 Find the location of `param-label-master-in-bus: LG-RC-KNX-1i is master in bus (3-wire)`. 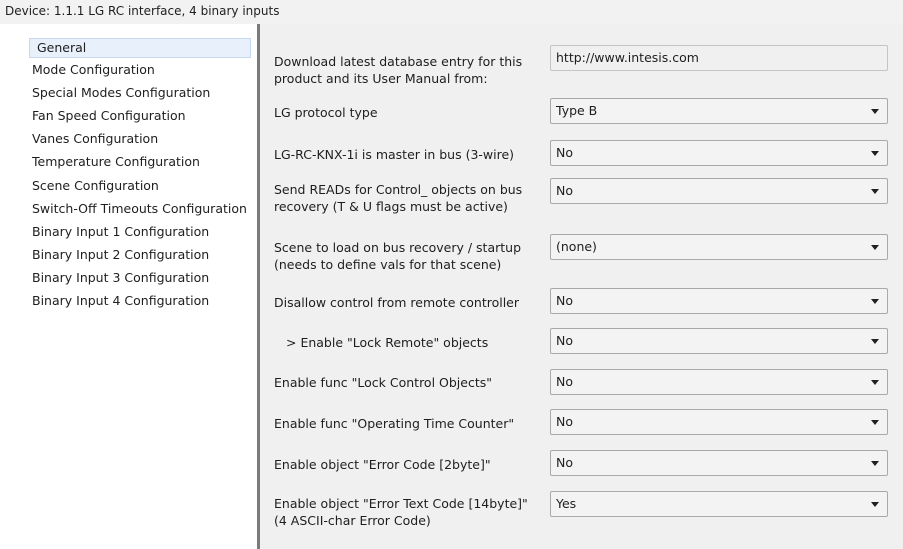

param-label-master-in-bus: LG-RC-KNX-1i is master in bus (3-wire) is located at coordinates (394, 154).